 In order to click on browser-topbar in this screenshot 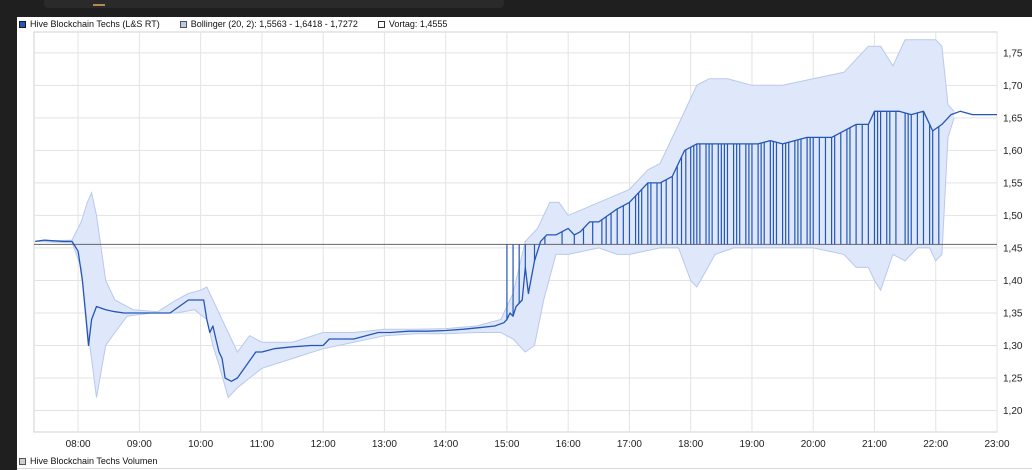, I will do `click(516, 8)`.